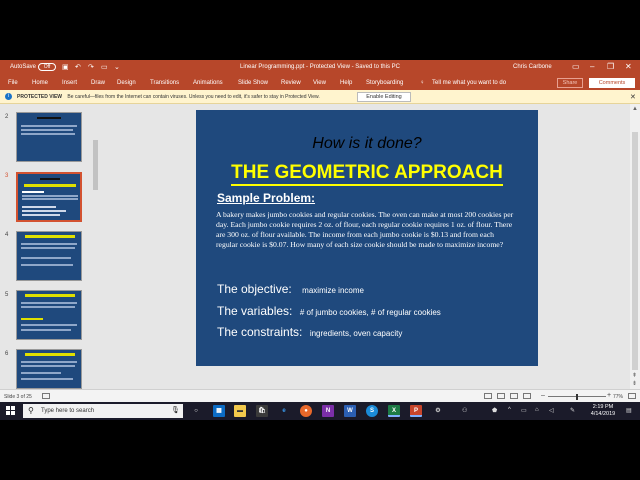 The width and height of the screenshot is (640, 480). What do you see at coordinates (612, 83) in the screenshot?
I see `comments-button: Comments` at bounding box center [612, 83].